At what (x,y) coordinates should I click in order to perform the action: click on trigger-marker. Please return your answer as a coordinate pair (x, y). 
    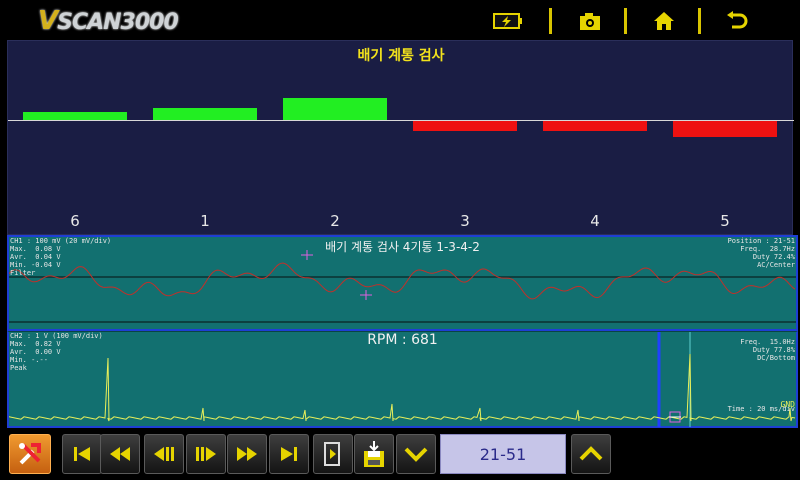
    Looking at the image, I should click on (675, 417).